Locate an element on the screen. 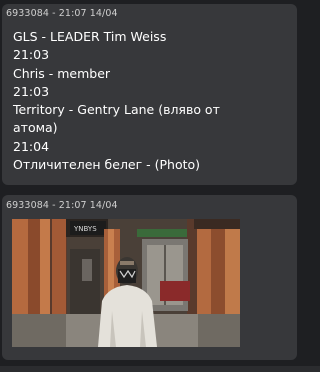  message-line: Territory - Gentry Lane (вляво от is located at coordinates (116, 110).